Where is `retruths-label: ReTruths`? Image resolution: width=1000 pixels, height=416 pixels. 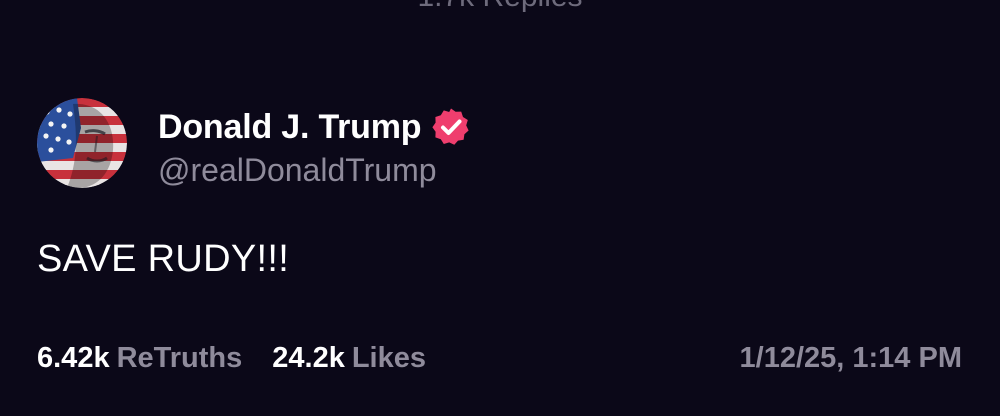 retruths-label: ReTruths is located at coordinates (179, 357).